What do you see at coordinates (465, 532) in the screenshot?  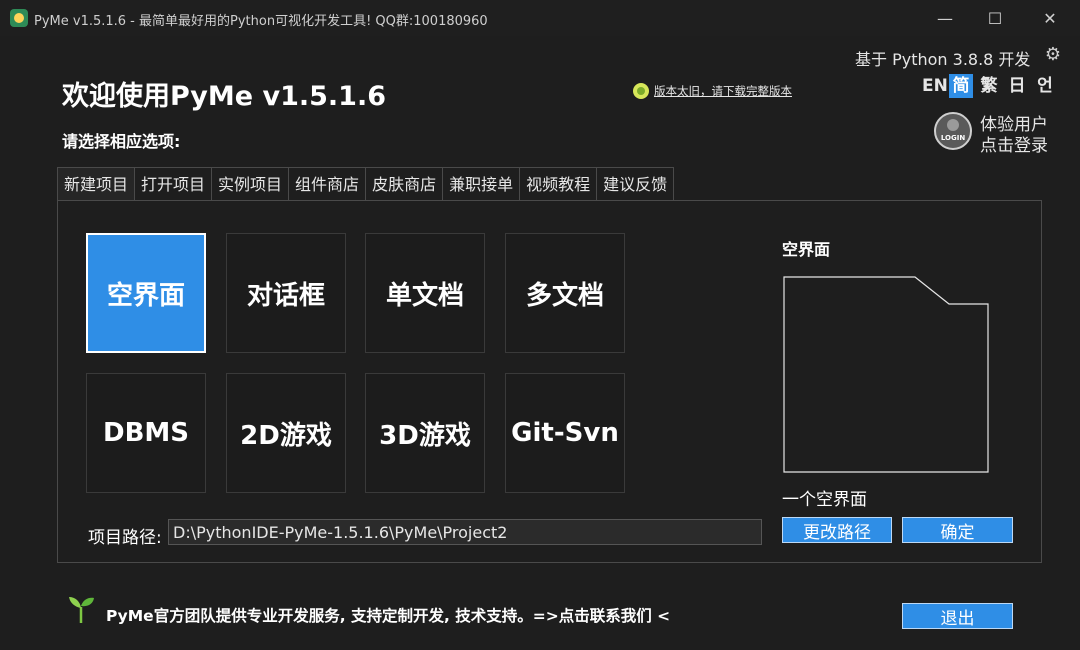 I see `project-path-input` at bounding box center [465, 532].